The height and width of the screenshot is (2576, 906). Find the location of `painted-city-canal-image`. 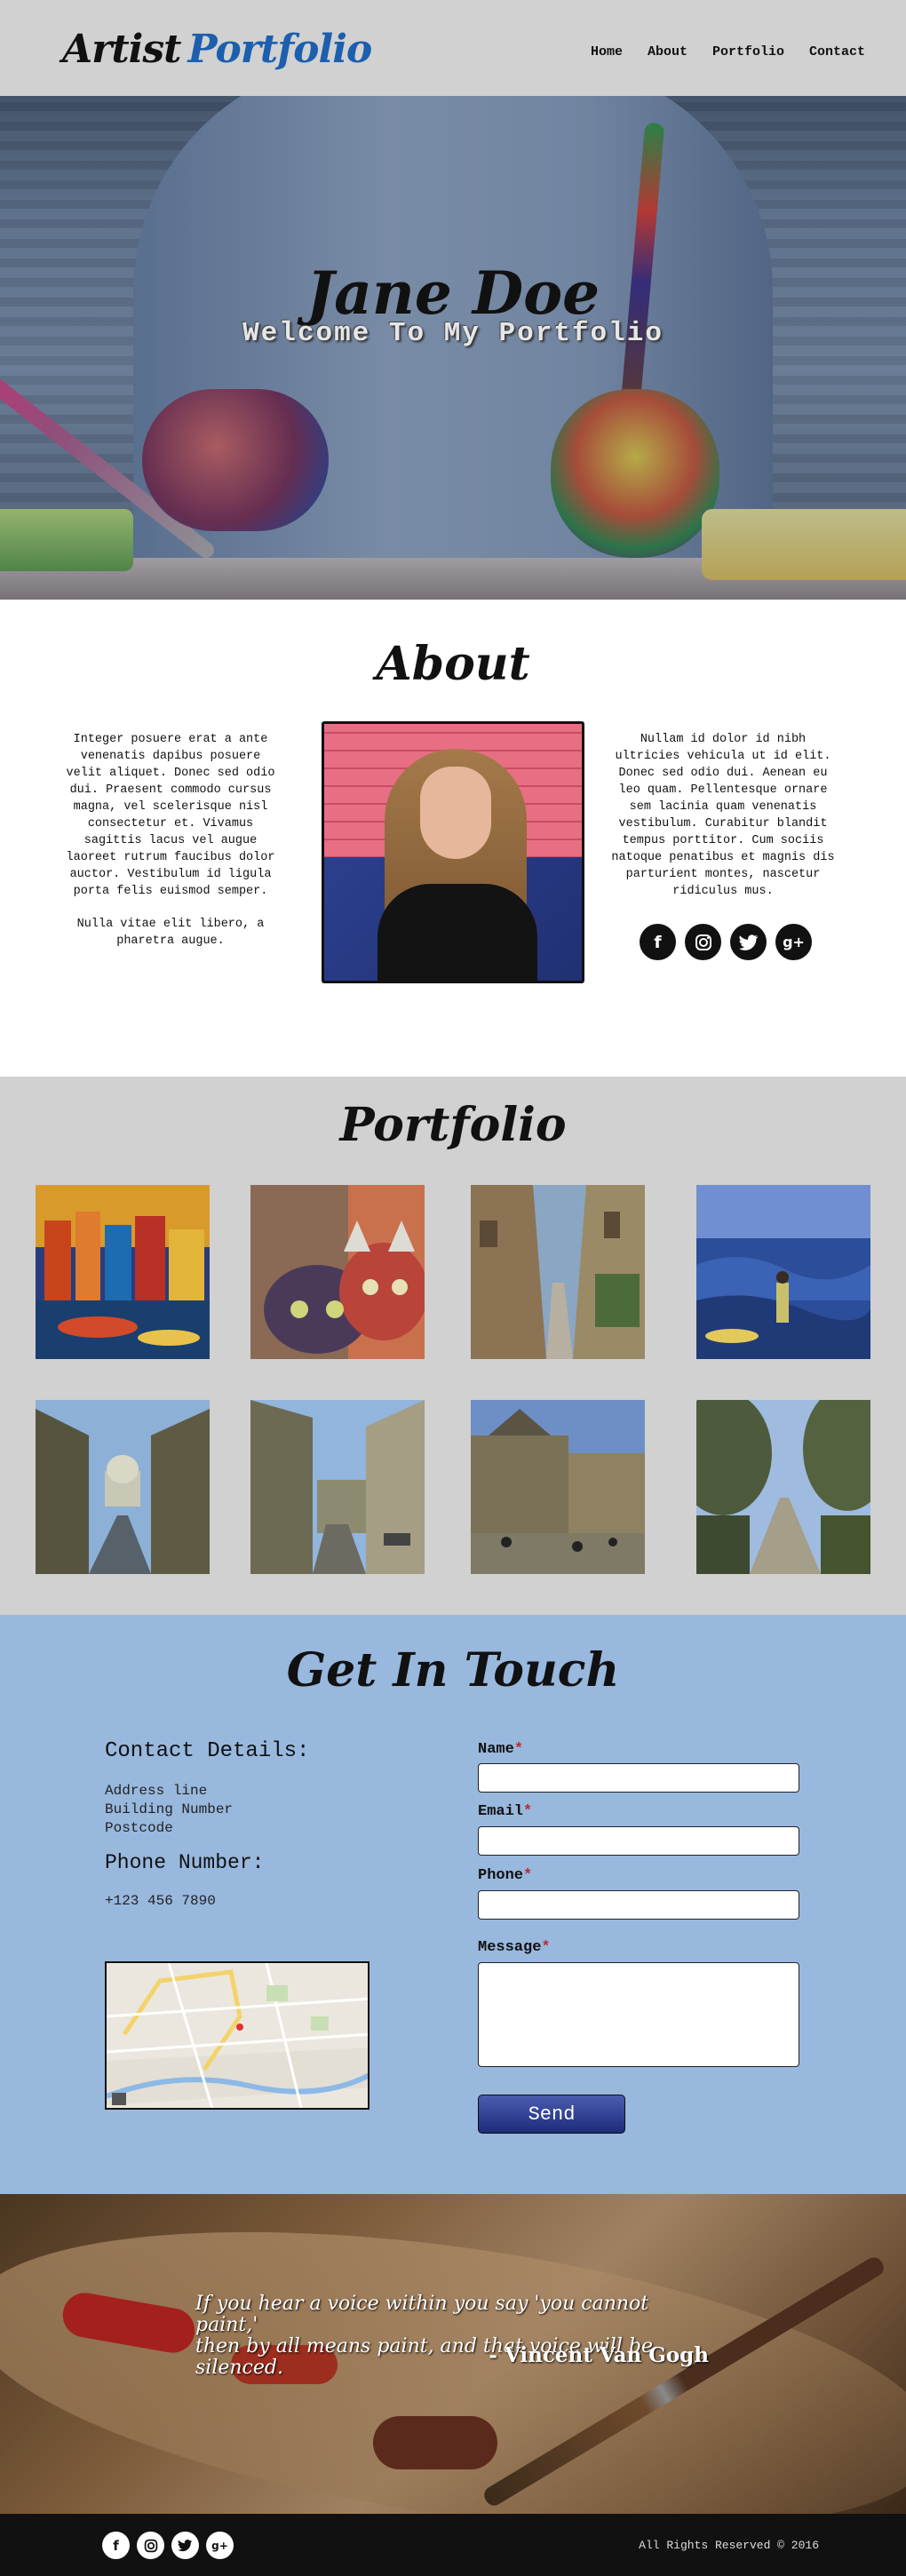

painted-city-canal-image is located at coordinates (123, 1272).